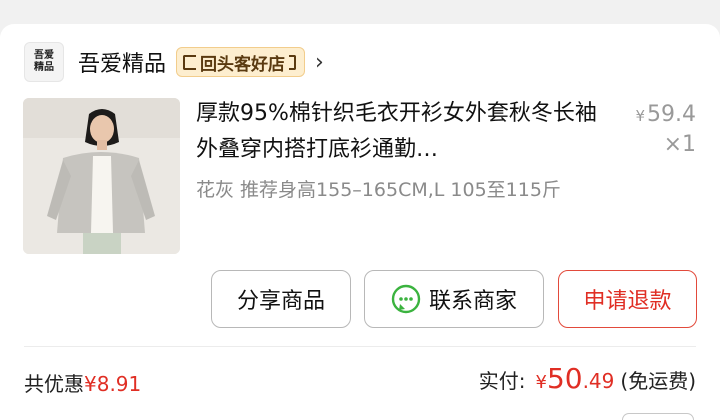 Image resolution: width=720 pixels, height=420 pixels. What do you see at coordinates (627, 301) in the screenshot?
I see `refund-button-label: 申请退款` at bounding box center [627, 301].